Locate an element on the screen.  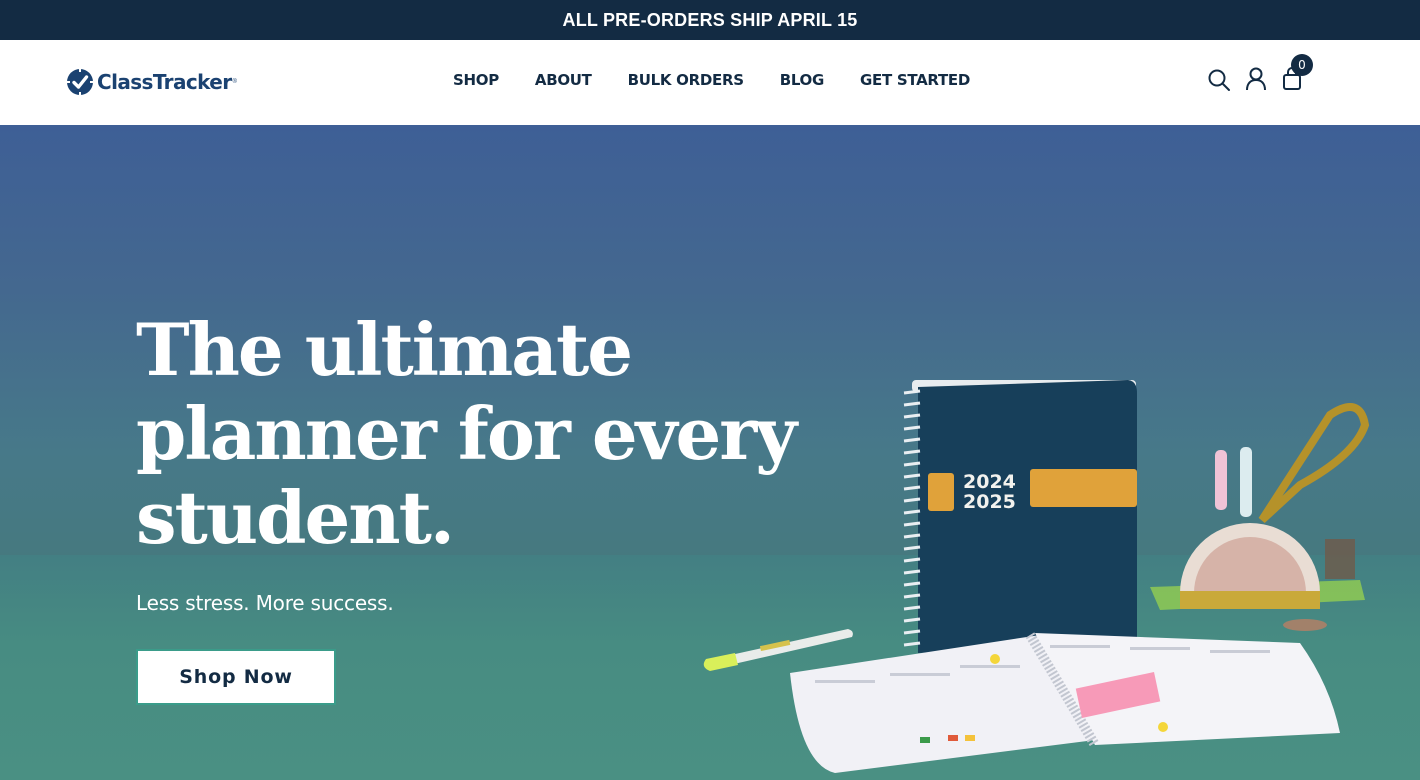
hero-title-line-3: student. is located at coordinates (295, 517).